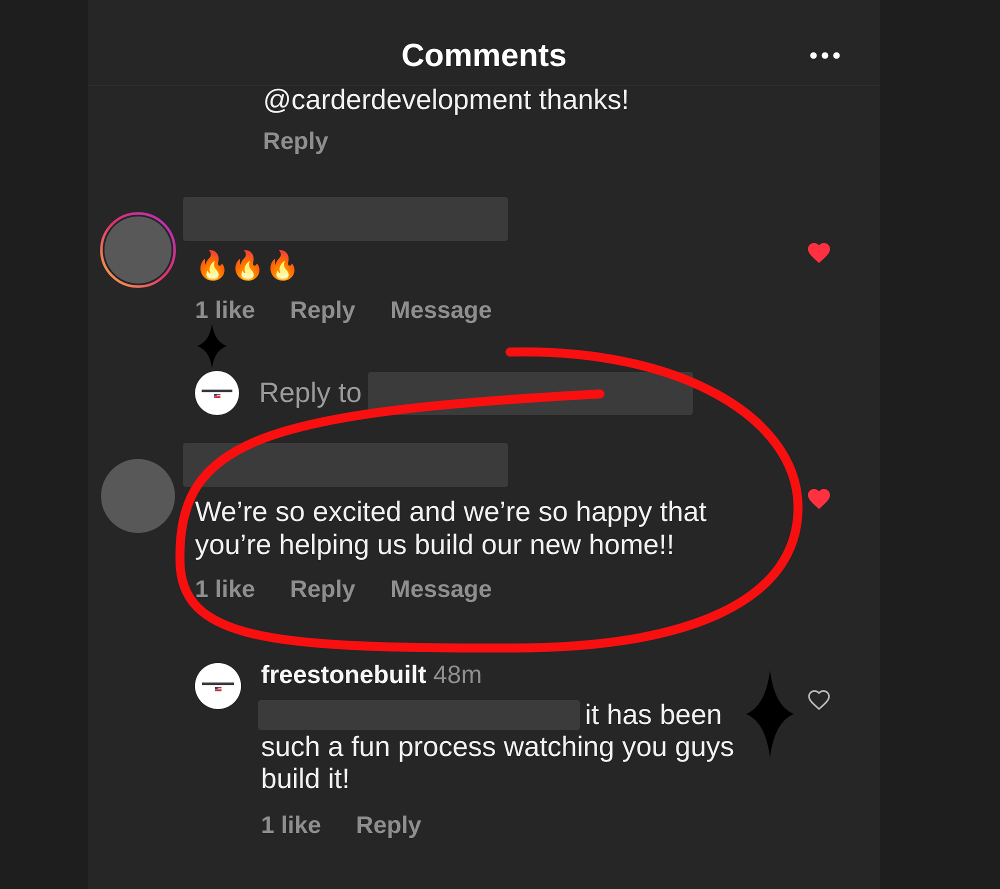  I want to click on comment-text: @carderdevelopment thanks!, so click(446, 100).